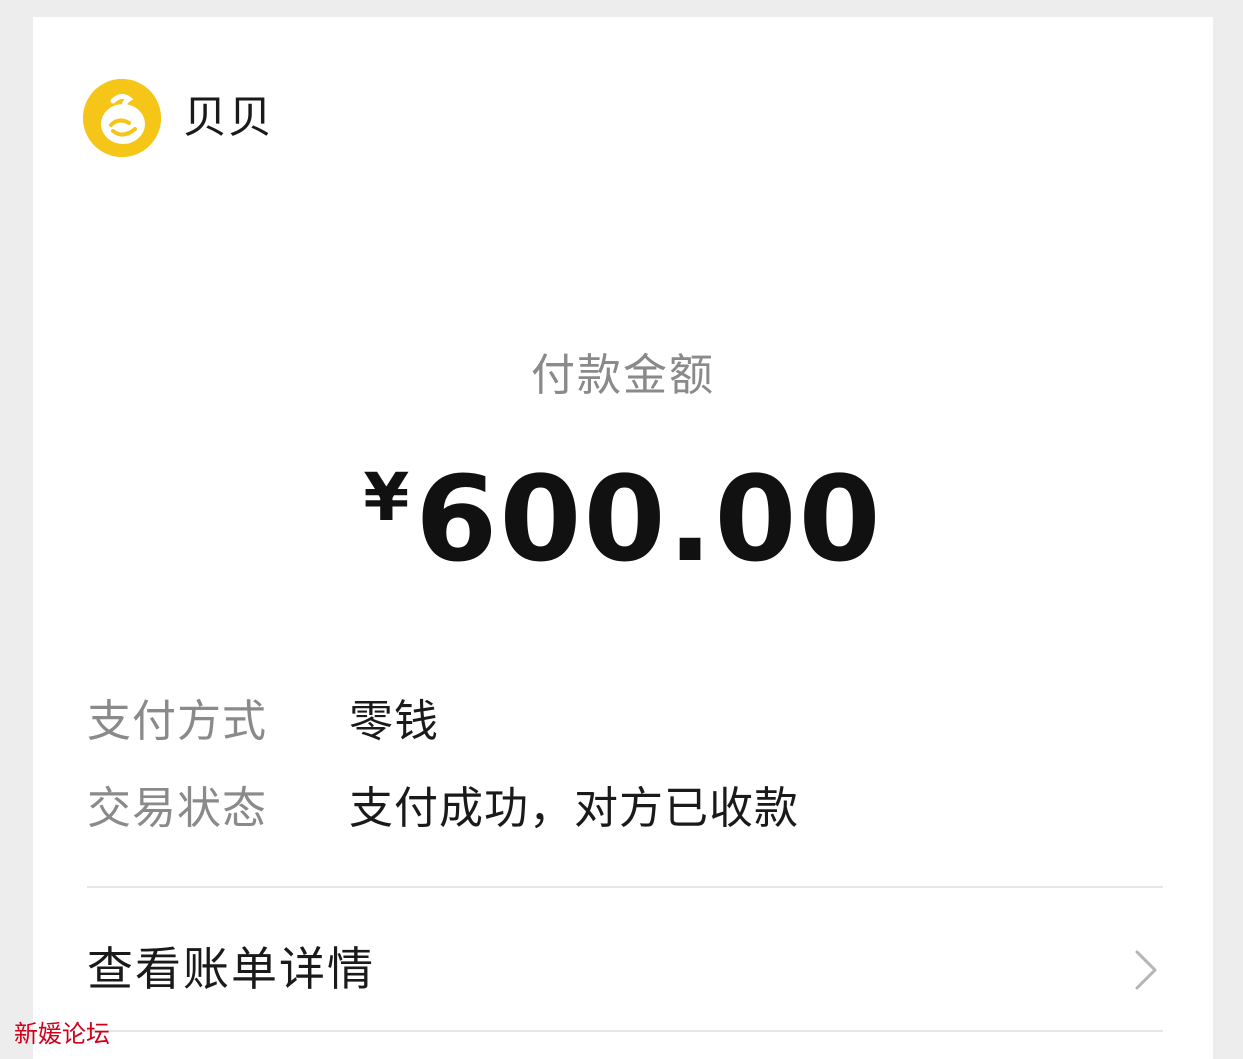 Image resolution: width=1243 pixels, height=1059 pixels. Describe the element at coordinates (649, 519) in the screenshot. I see `amount-value: 600.00` at that location.